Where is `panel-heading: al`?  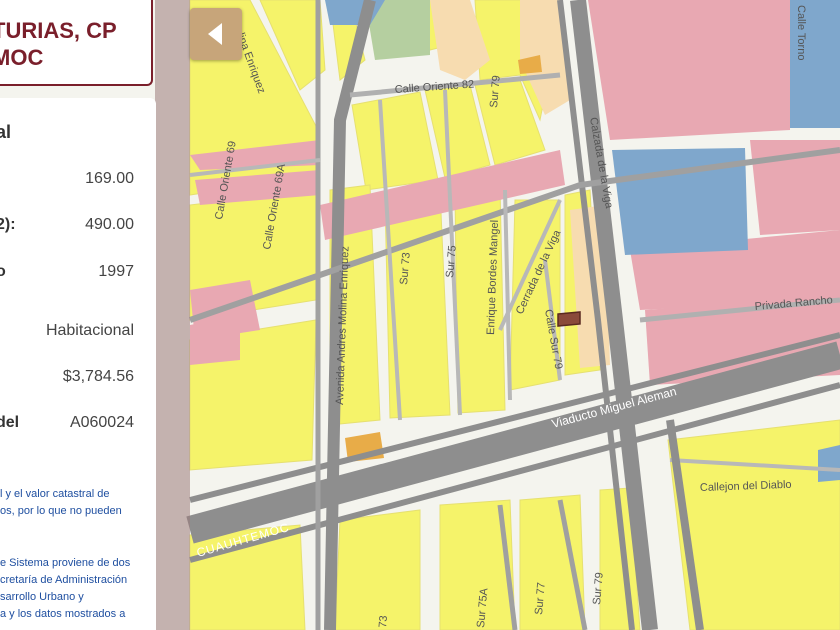 panel-heading: al is located at coordinates (6, 132).